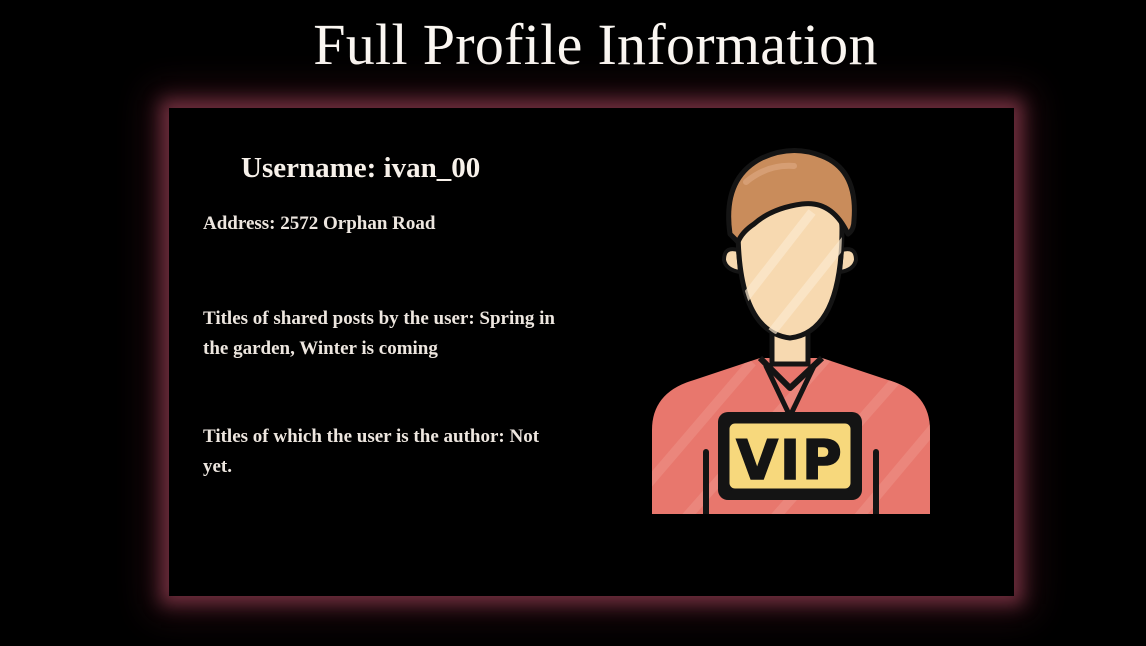  Describe the element at coordinates (361, 168) in the screenshot. I see `username-heading: Username: ivan_00` at that location.